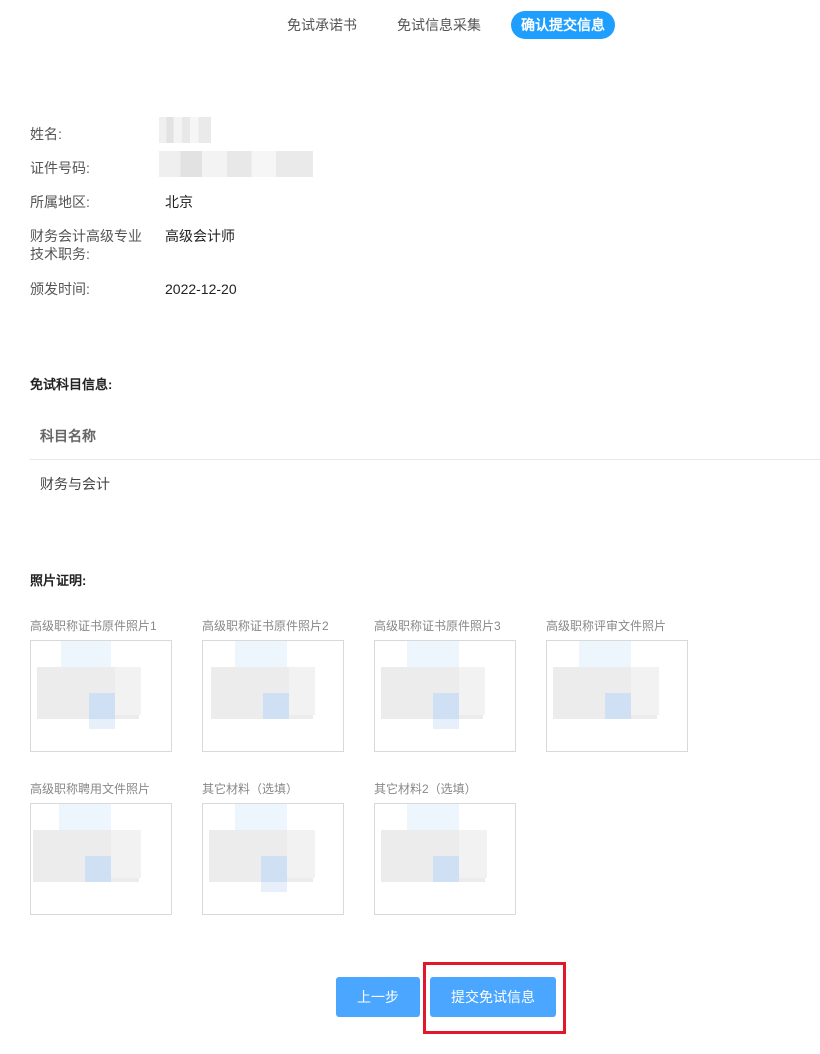 The image size is (820, 1054). Describe the element at coordinates (90, 245) in the screenshot. I see `professional-title-label: 财务会计高级专业 技术职务:` at that location.